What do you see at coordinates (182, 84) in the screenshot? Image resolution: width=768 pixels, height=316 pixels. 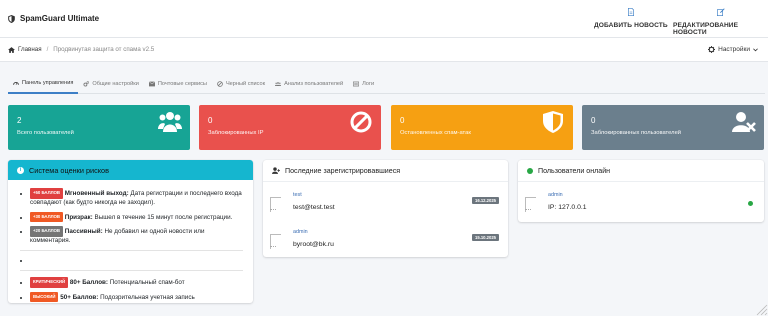 I see `tab-label: Почтовые сервисы` at bounding box center [182, 84].